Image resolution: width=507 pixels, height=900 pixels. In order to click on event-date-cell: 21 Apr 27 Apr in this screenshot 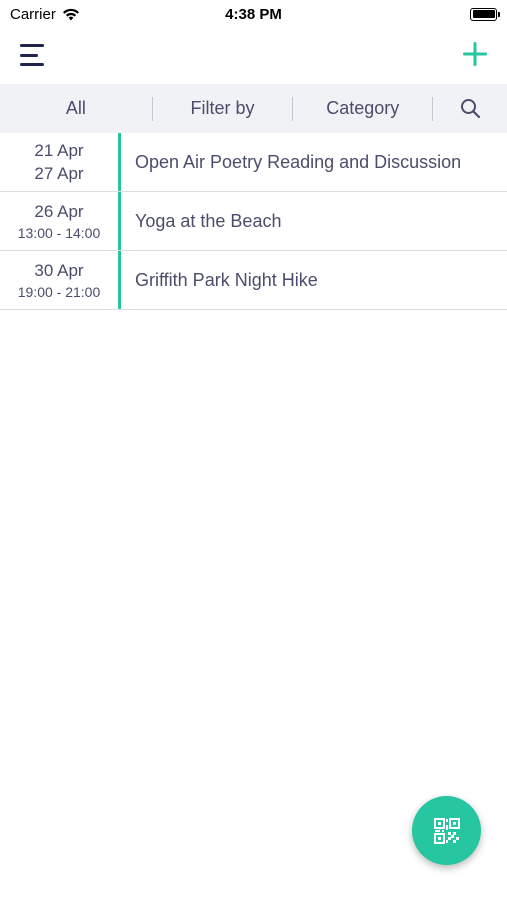, I will do `click(60, 162)`.